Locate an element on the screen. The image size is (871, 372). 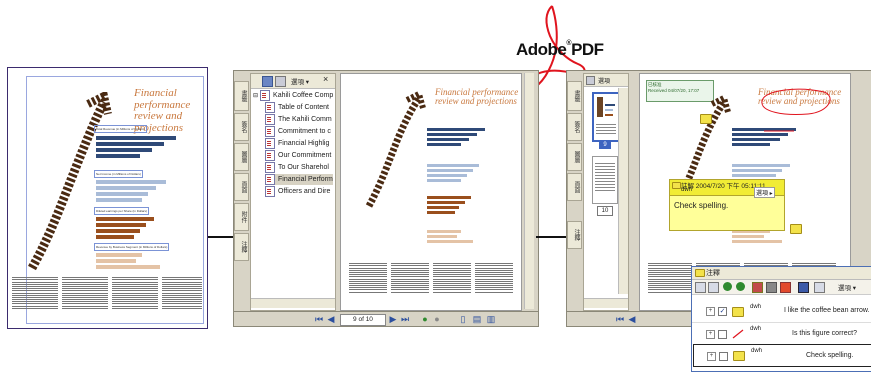
facing-icon: ▥ is located at coordinates (491, 319).